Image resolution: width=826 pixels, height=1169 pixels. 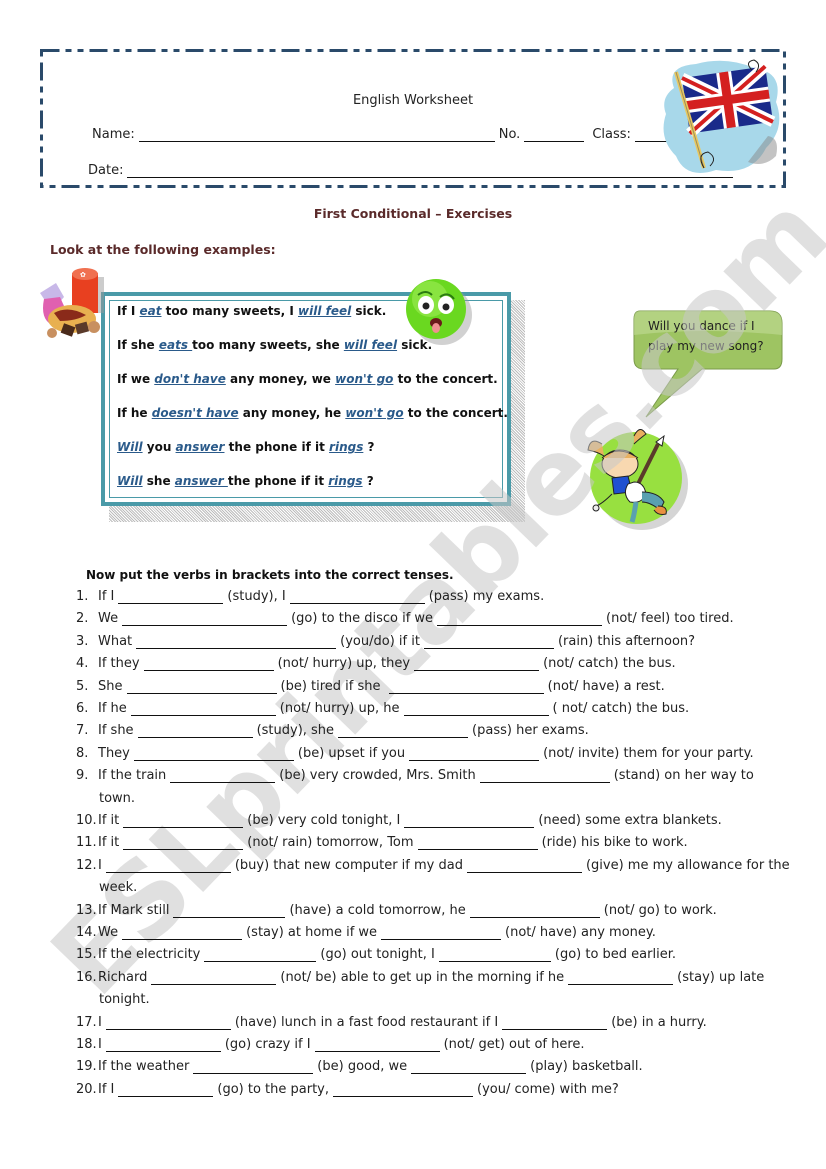 I want to click on exercise-number: 7., so click(x=82, y=730).